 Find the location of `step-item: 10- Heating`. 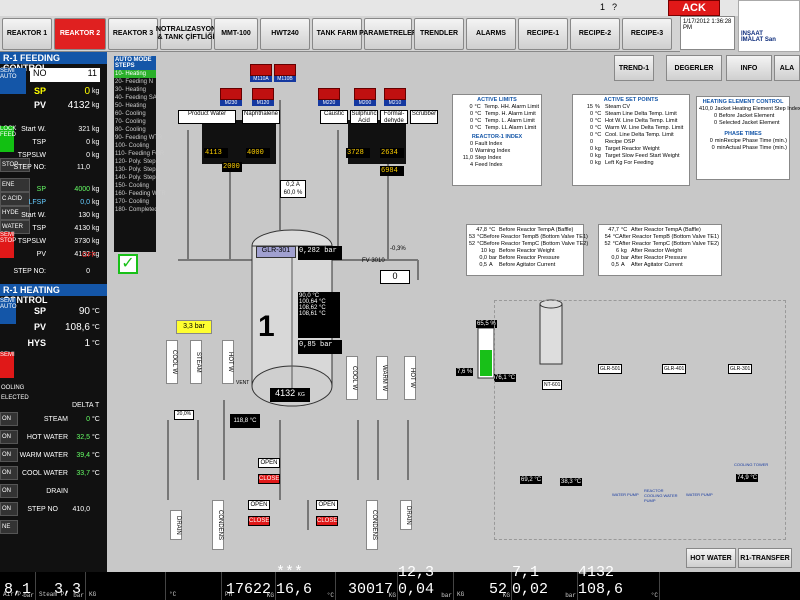

step-item: 10- Heating is located at coordinates (135, 74).